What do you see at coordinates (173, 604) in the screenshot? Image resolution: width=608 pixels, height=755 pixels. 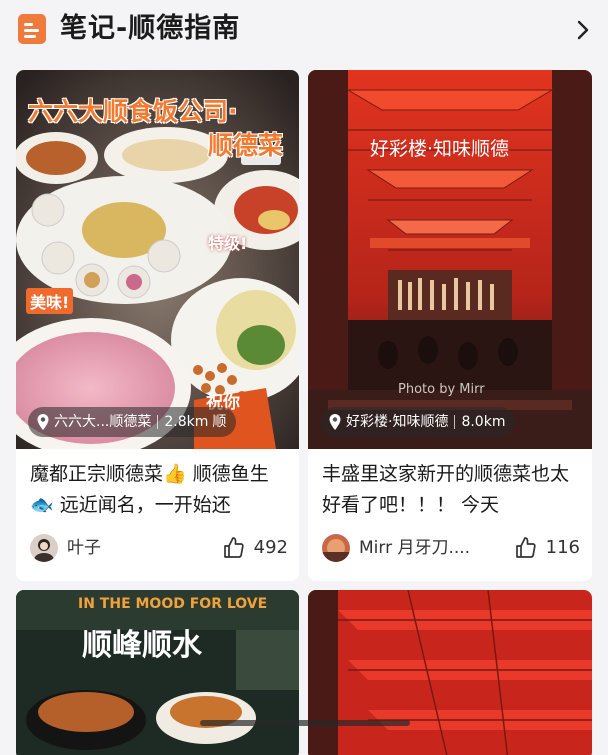 I see `overlay-top-text: IN THE MOOD FOR LOVE` at bounding box center [173, 604].